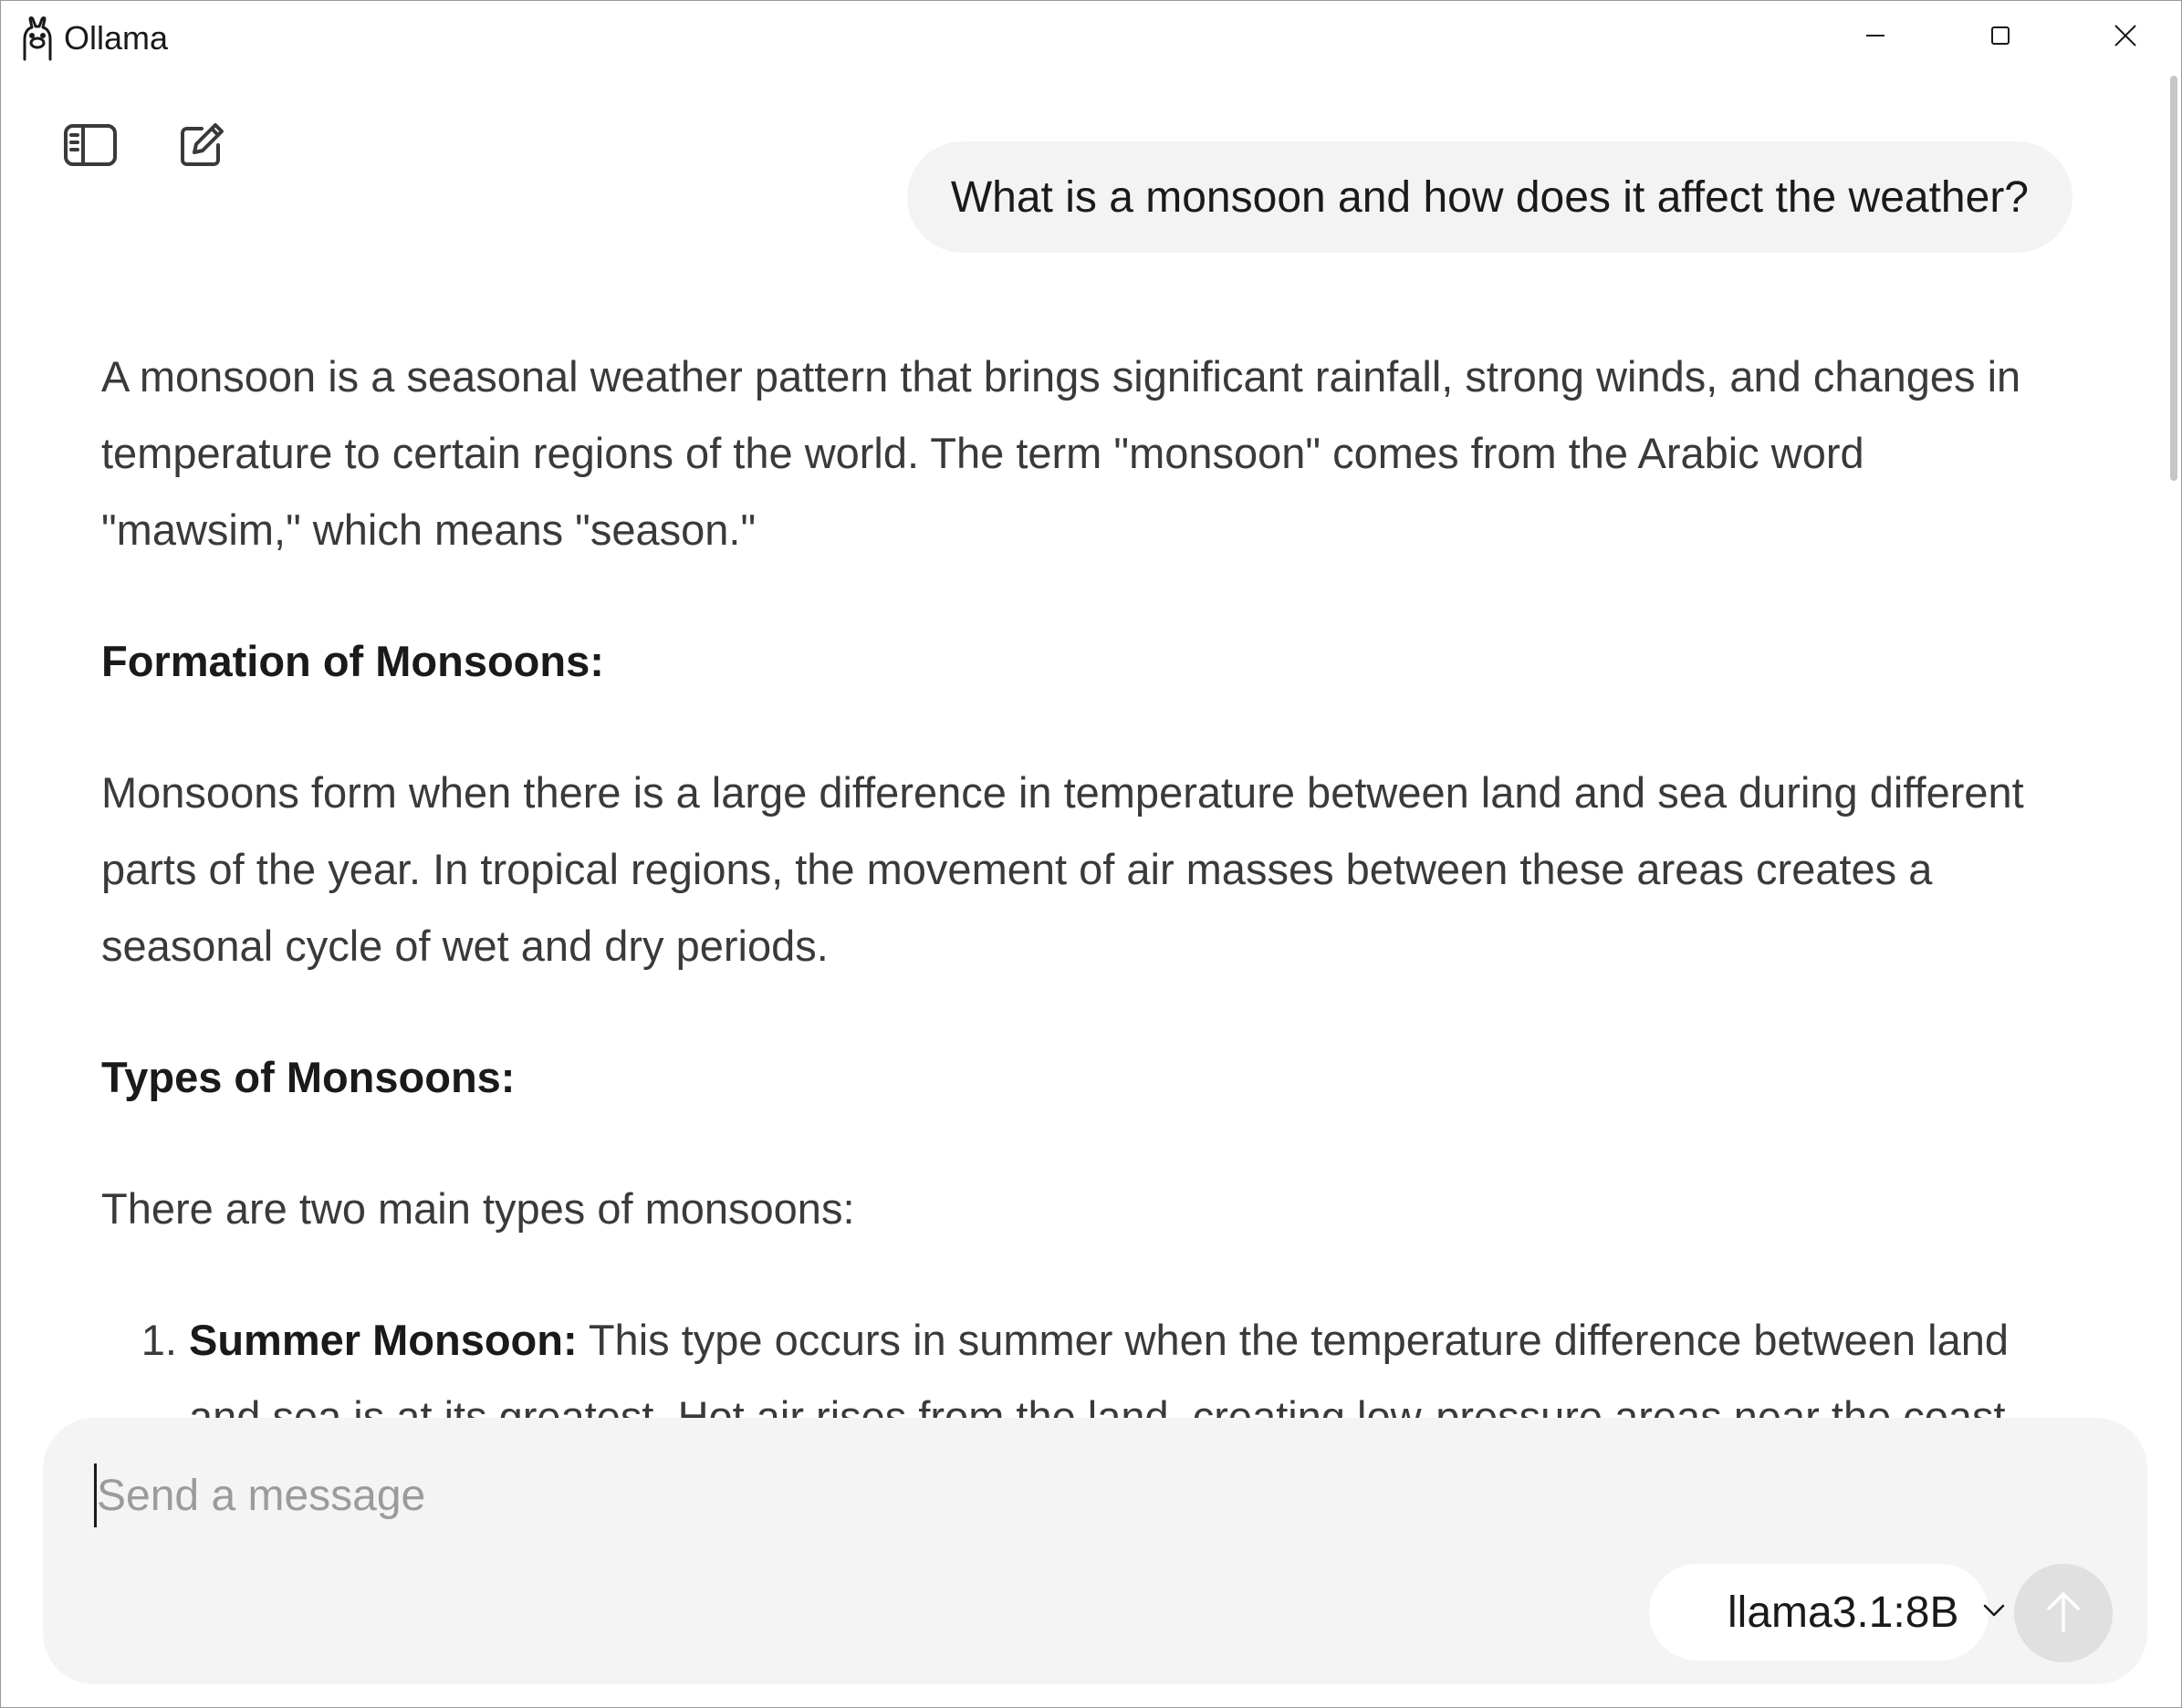 The height and width of the screenshot is (1708, 2182). I want to click on model-selector: llama3.1:8B, so click(1827, 1612).